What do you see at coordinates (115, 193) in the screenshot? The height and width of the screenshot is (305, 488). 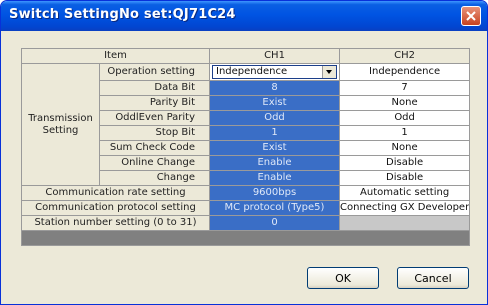 I see `communication-rate-label: Communication rate setting` at bounding box center [115, 193].